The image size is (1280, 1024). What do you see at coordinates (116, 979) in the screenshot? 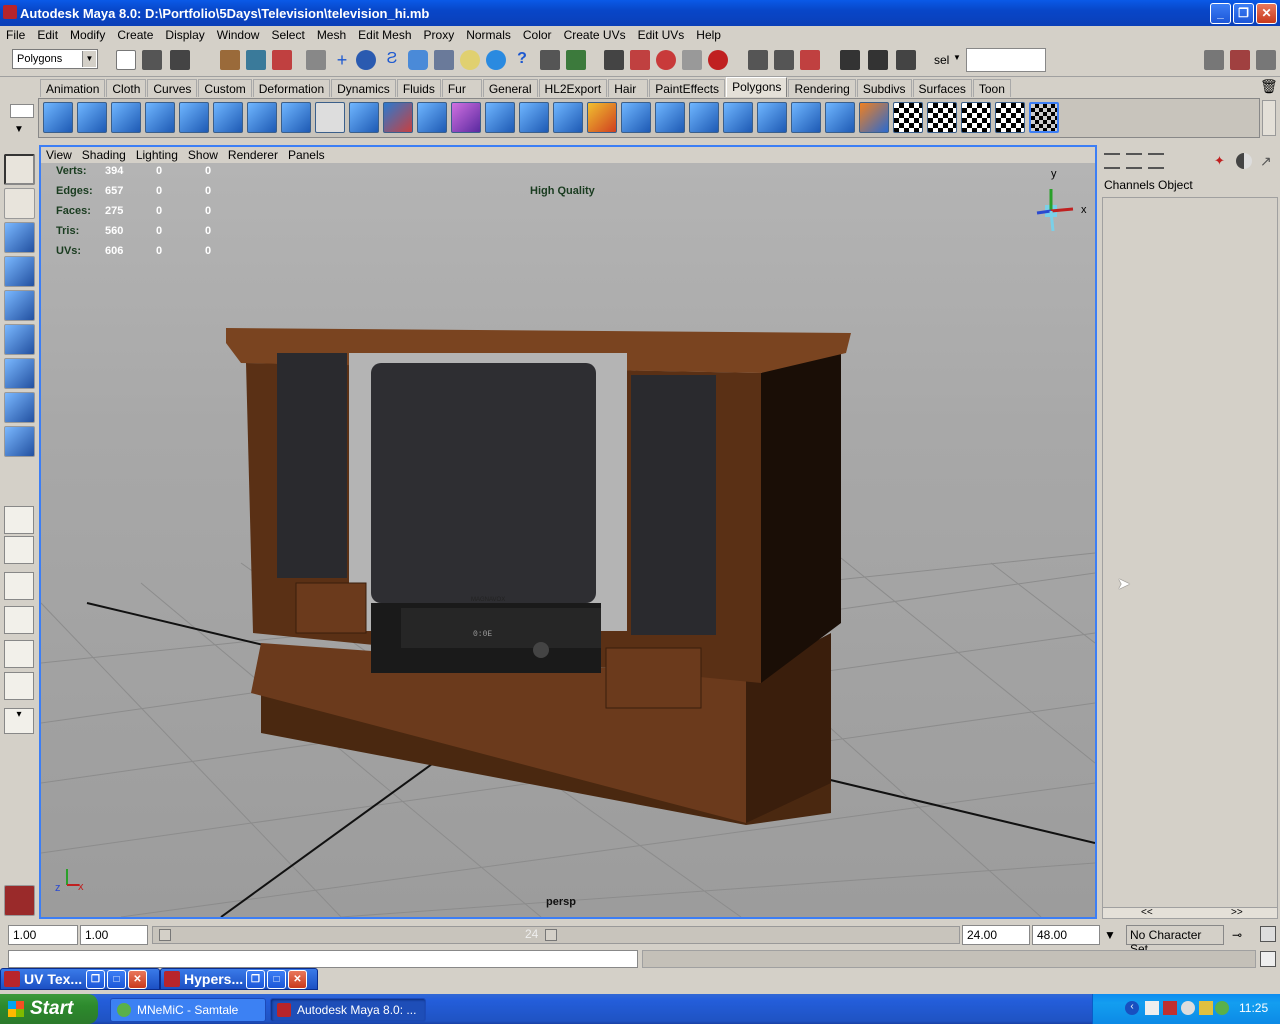
I see `maximize-icon: □` at bounding box center [116, 979].